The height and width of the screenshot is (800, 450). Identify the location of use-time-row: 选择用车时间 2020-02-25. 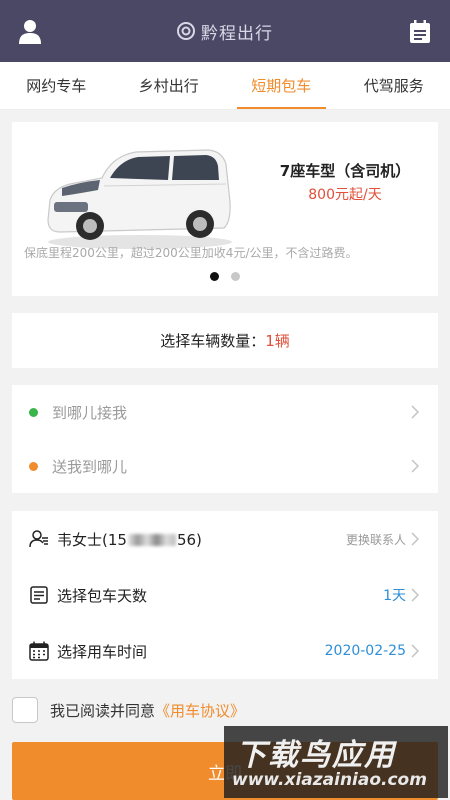
(225, 651).